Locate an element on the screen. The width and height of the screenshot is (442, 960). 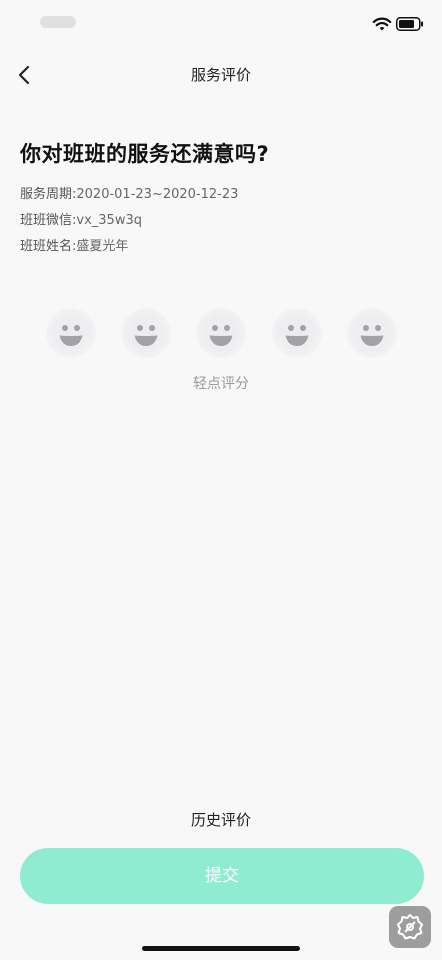
info-value: 盛夏光年 is located at coordinates (102, 246).